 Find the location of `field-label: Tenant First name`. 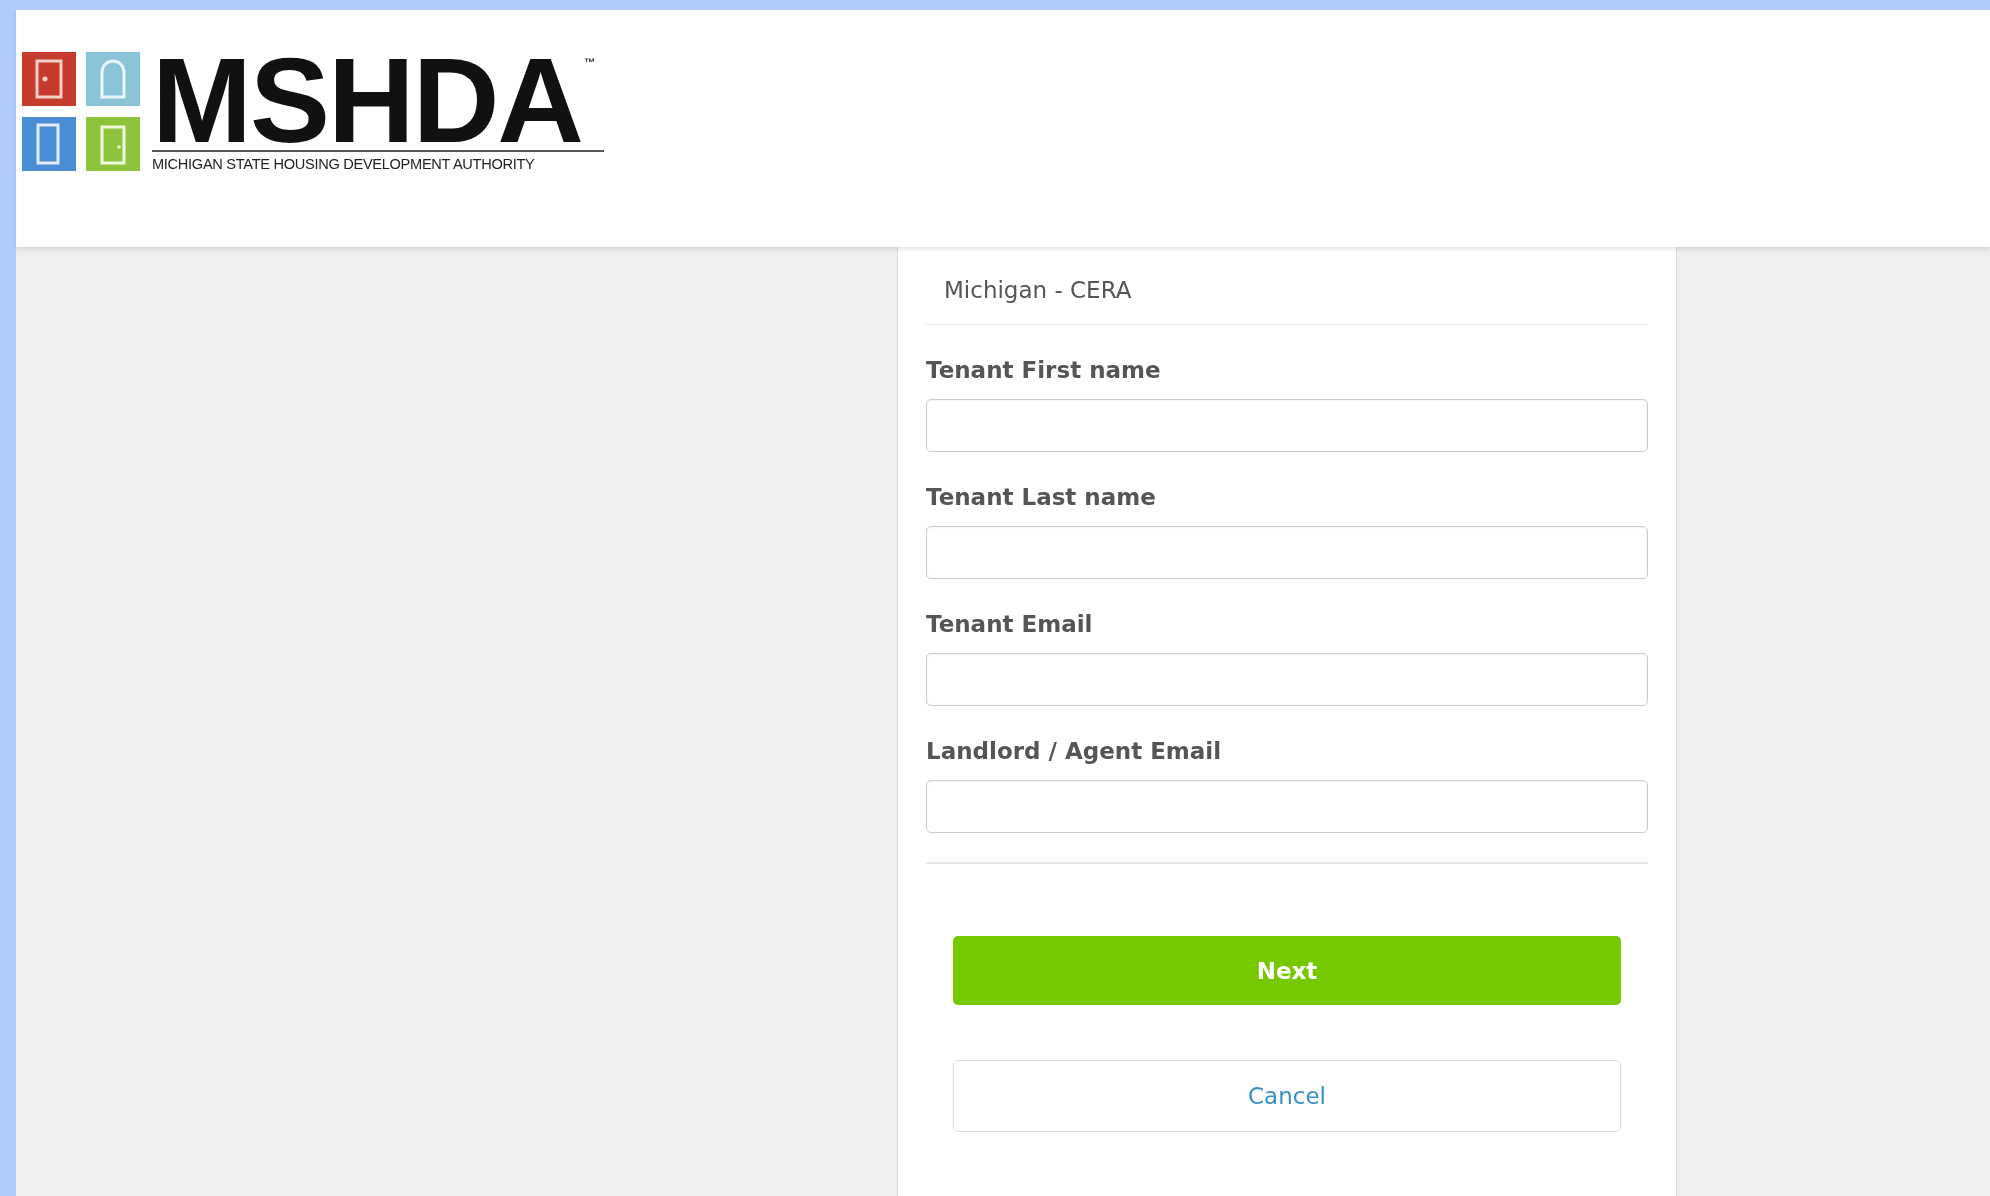

field-label: Tenant First name is located at coordinates (1044, 370).